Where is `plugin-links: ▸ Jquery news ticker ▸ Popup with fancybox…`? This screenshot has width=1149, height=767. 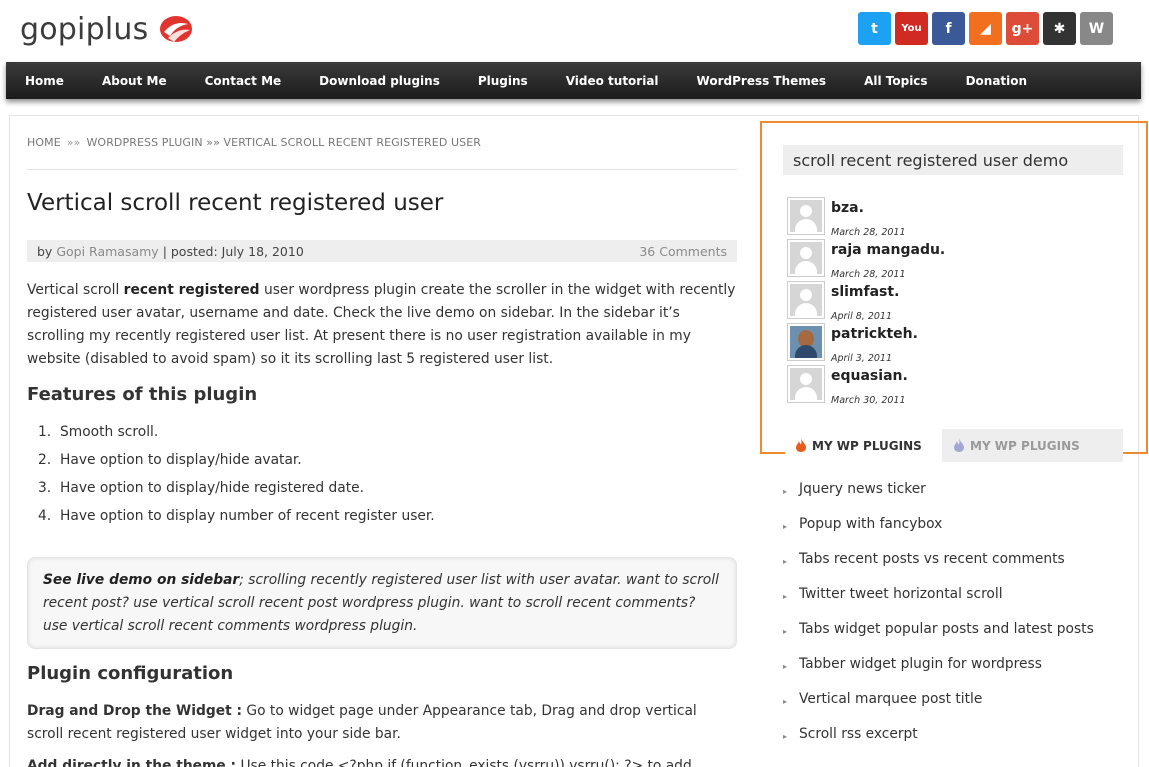
plugin-links: ▸ Jquery news ticker ▸ Popup with fancybox… is located at coordinates (938, 621).